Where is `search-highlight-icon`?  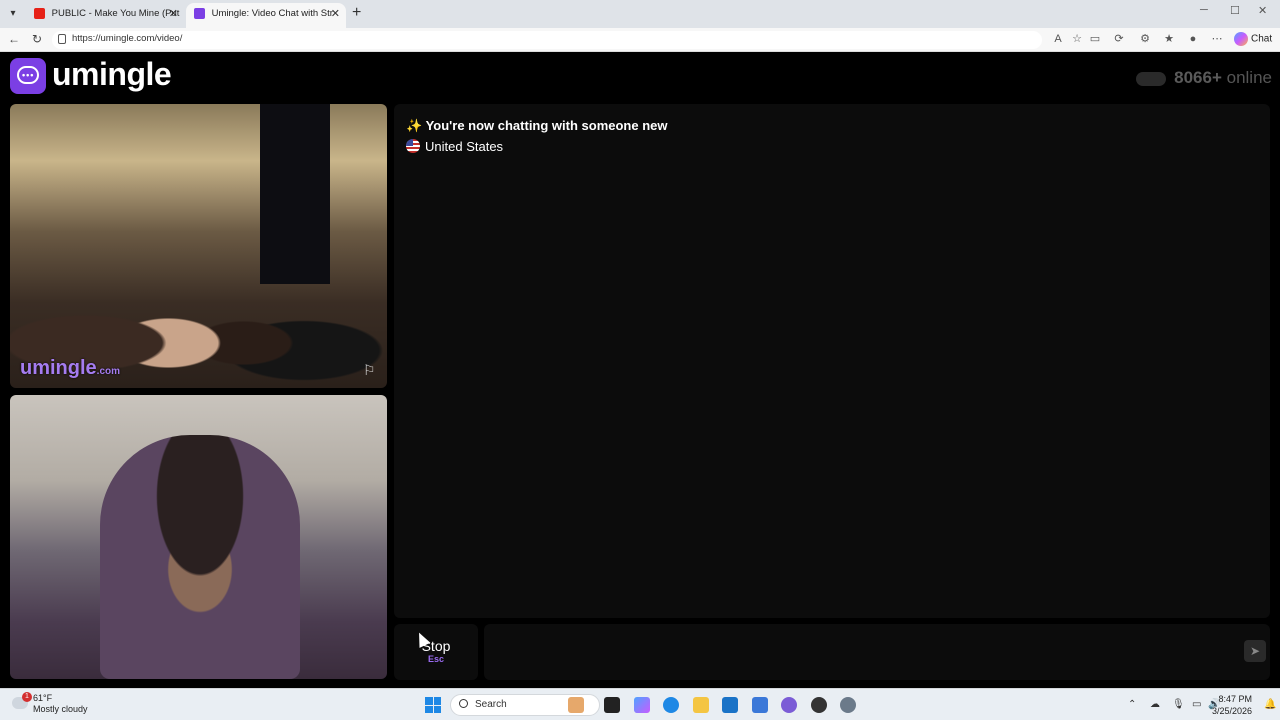
search-highlight-icon is located at coordinates (576, 705).